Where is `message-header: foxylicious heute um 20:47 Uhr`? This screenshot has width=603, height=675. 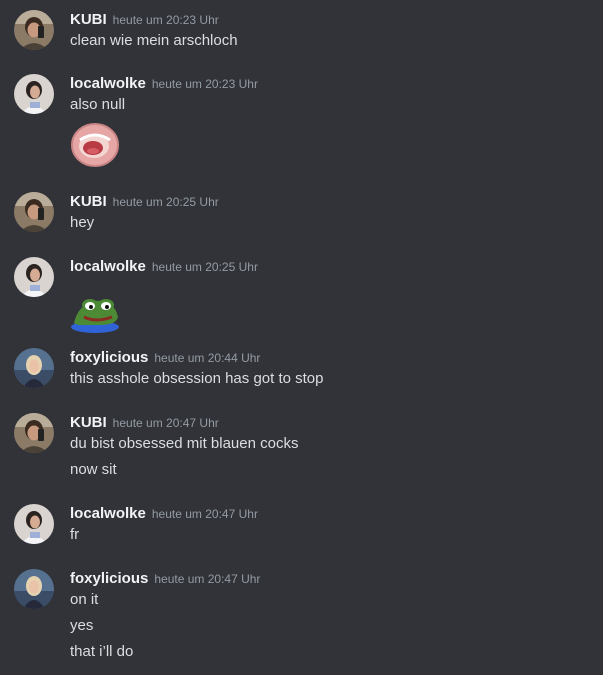
message-header: foxylicious heute um 20:47 Uhr is located at coordinates (165, 579).